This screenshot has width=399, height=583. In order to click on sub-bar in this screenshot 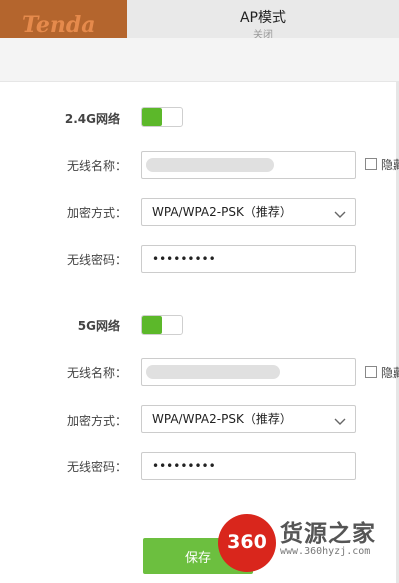, I will do `click(199, 60)`.